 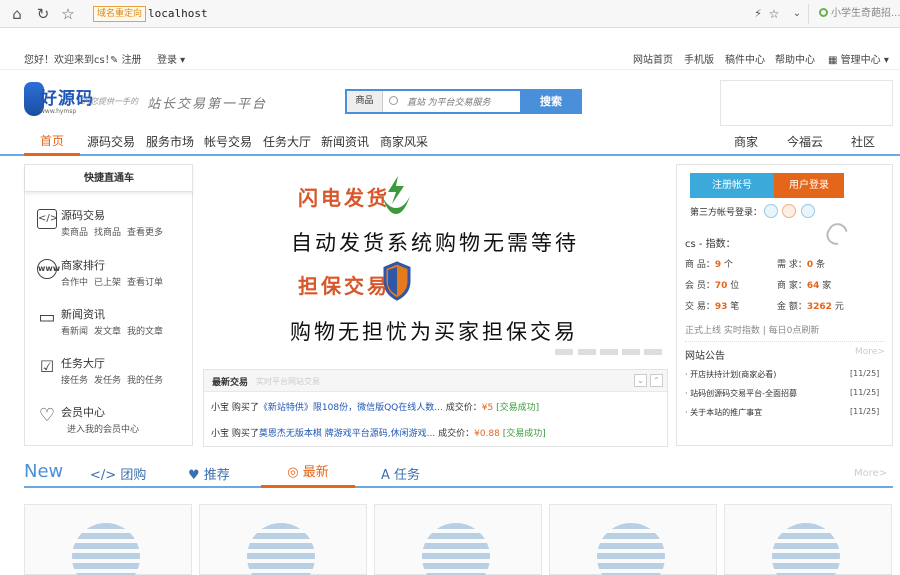 I want to click on quick-item-links: 看新闻 发文章 我的文章, so click(x=115, y=330).